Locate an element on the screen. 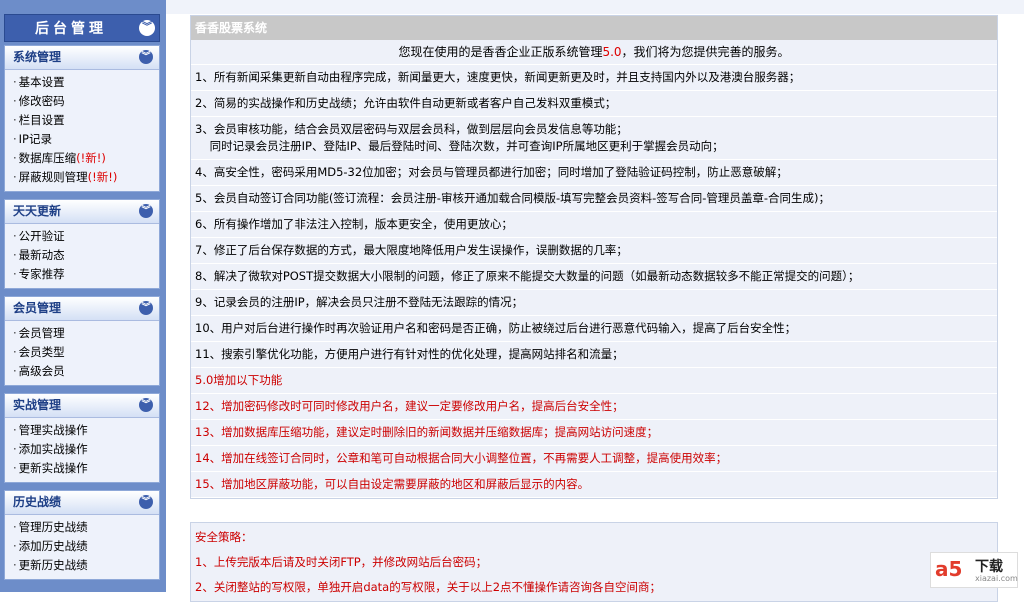 The image size is (1024, 602). sidebar-item: · 公开验证 is located at coordinates (82, 236).